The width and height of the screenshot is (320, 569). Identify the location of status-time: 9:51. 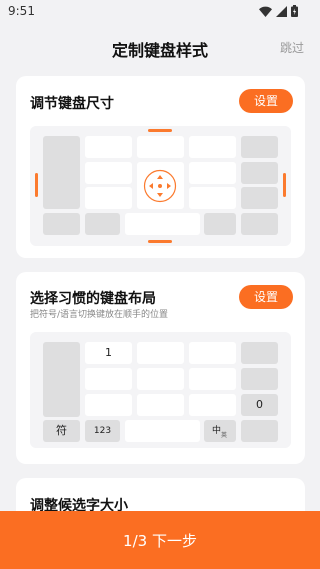
(21, 11).